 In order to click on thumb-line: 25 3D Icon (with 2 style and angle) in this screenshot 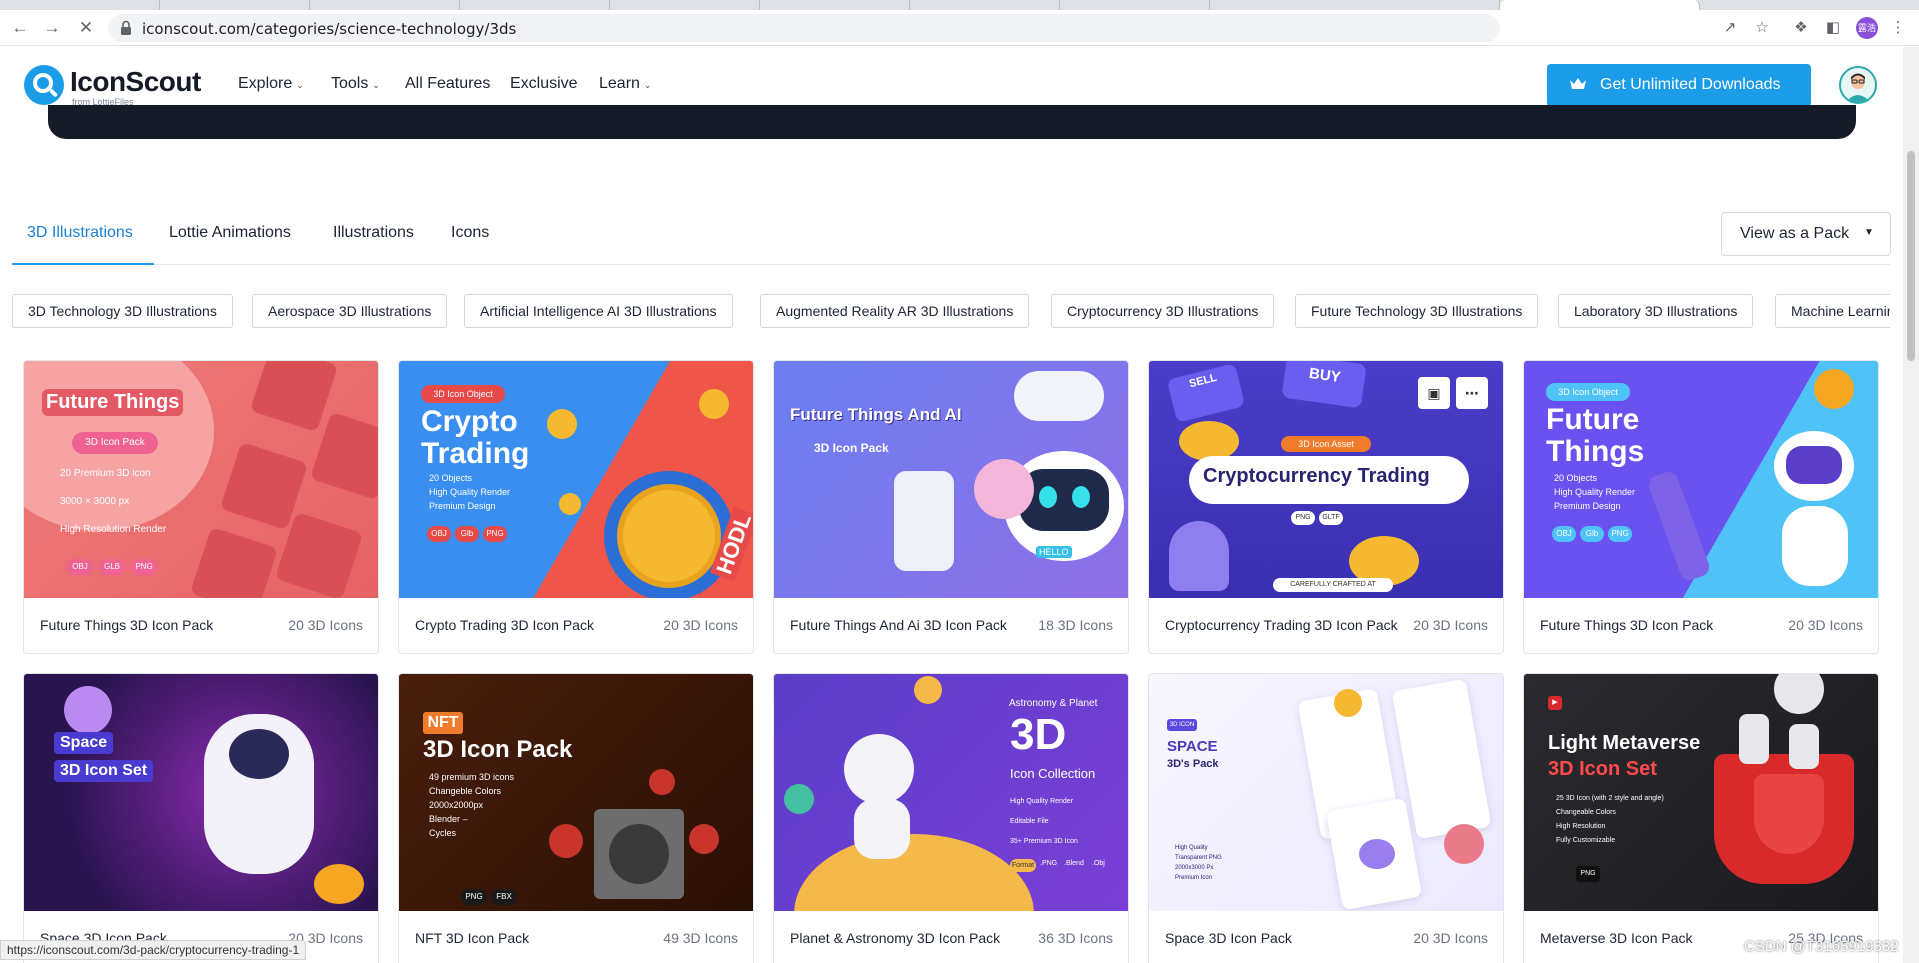, I will do `click(1610, 798)`.